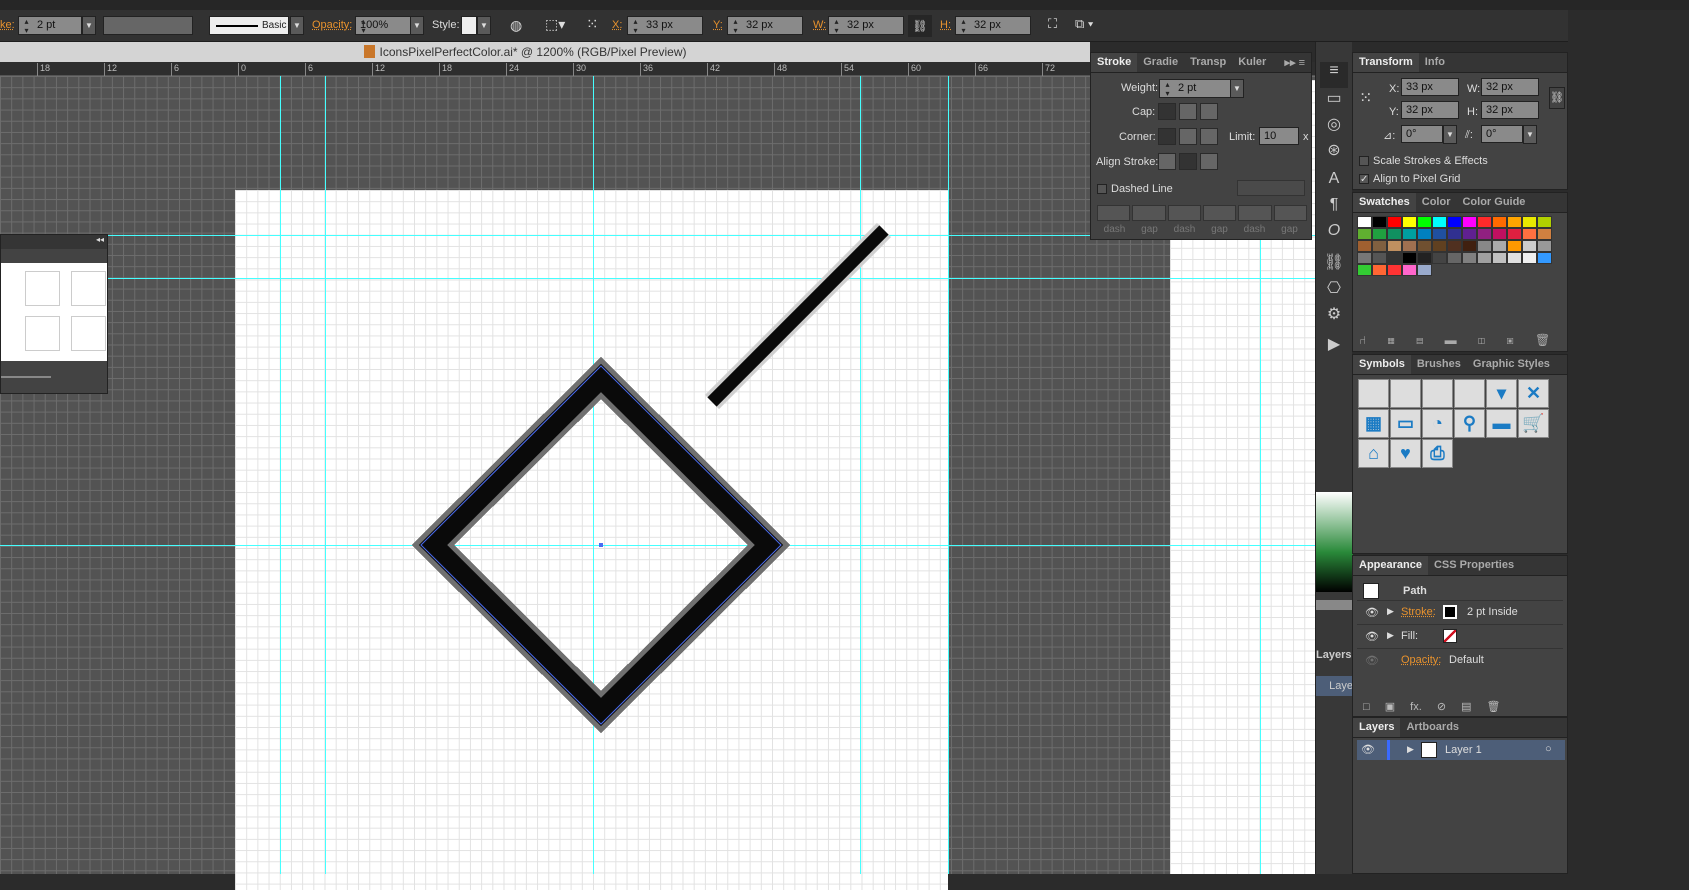 This screenshot has height=890, width=1689. Describe the element at coordinates (1390, 611) in the screenshot. I see `expand-triangle-icon: ▶` at that location.